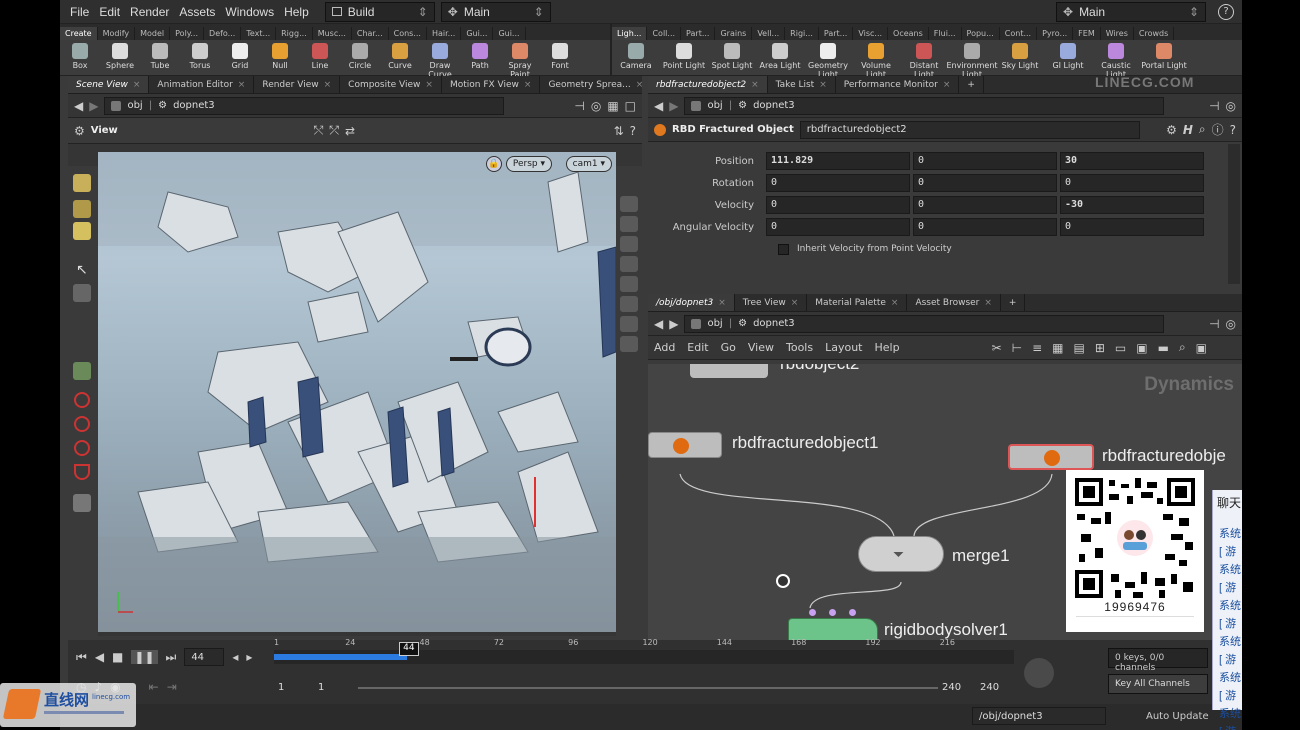 The width and height of the screenshot is (1300, 730). What do you see at coordinates (1131, 11) in the screenshot?
I see `desktop-selector-right: ✥ Main ⇕` at bounding box center [1131, 11].